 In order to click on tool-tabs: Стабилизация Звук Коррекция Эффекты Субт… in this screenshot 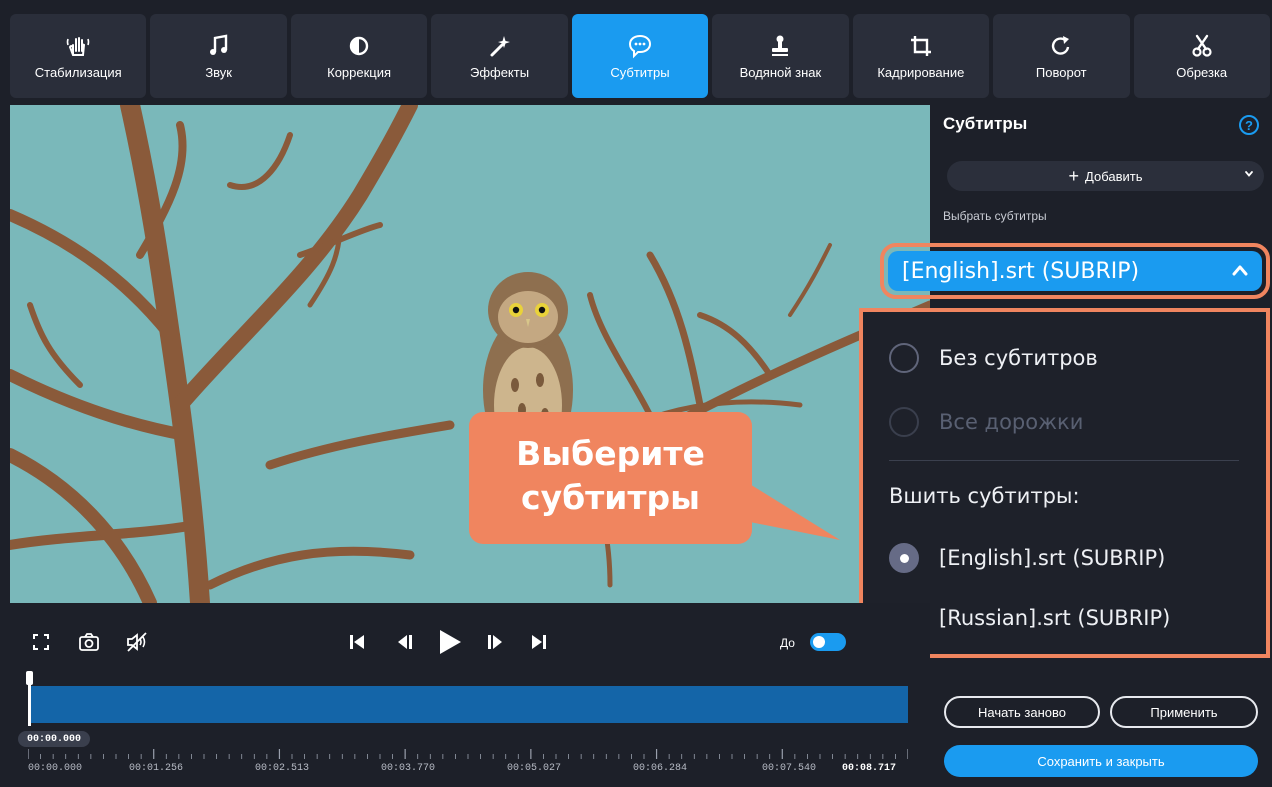, I will do `click(640, 56)`.